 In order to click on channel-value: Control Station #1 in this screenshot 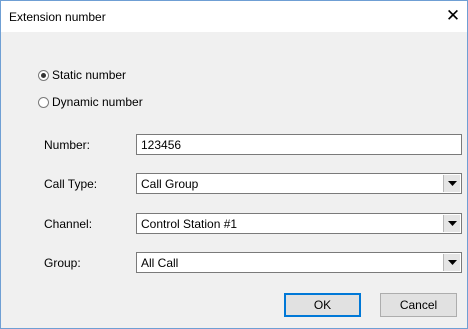, I will do `click(189, 224)`.